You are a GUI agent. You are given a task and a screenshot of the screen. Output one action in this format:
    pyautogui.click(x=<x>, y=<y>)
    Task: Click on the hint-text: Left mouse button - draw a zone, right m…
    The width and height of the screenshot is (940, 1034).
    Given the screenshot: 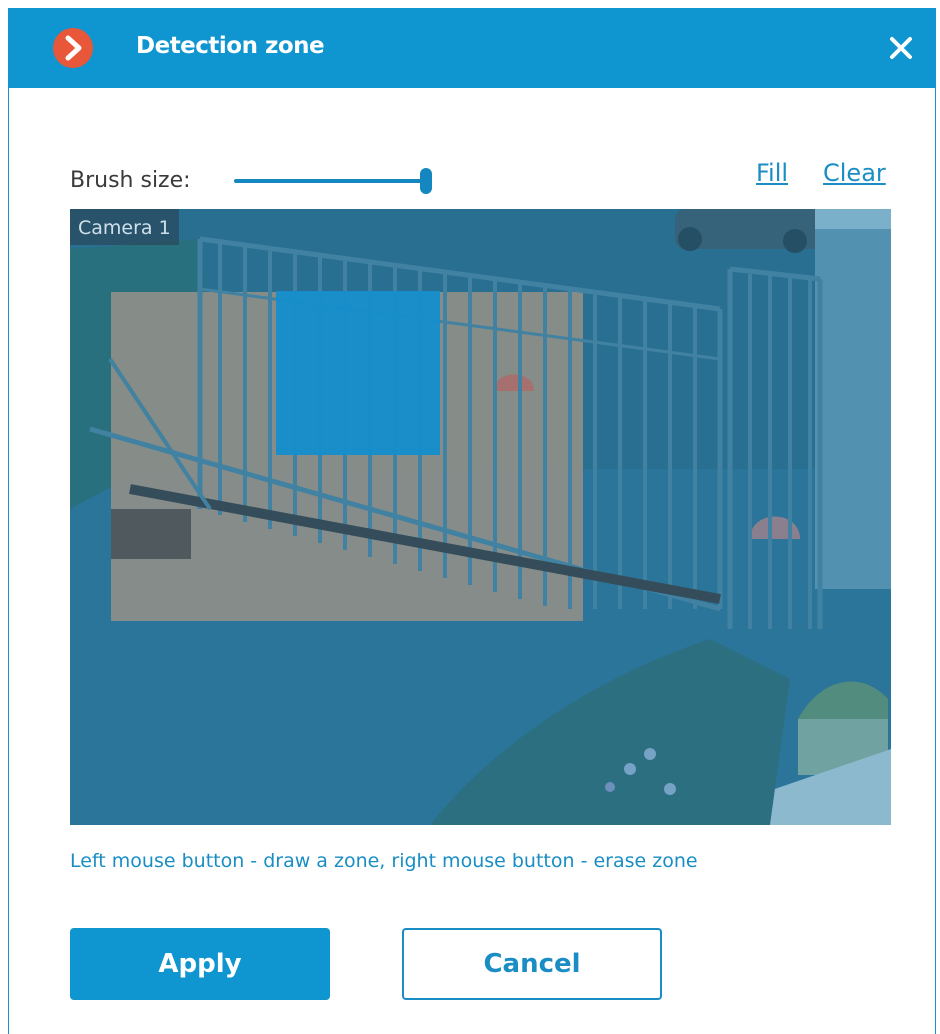 What is the action you would take?
    pyautogui.click(x=384, y=861)
    